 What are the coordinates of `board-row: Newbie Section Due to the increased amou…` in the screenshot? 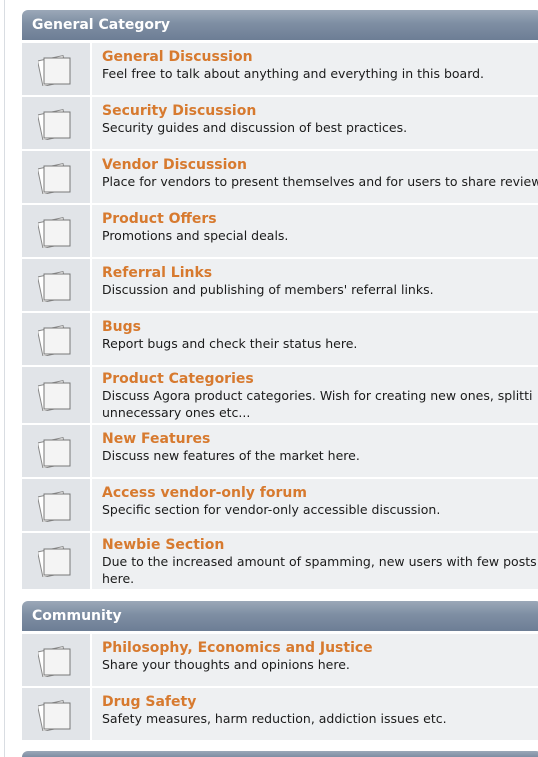 It's located at (280, 562).